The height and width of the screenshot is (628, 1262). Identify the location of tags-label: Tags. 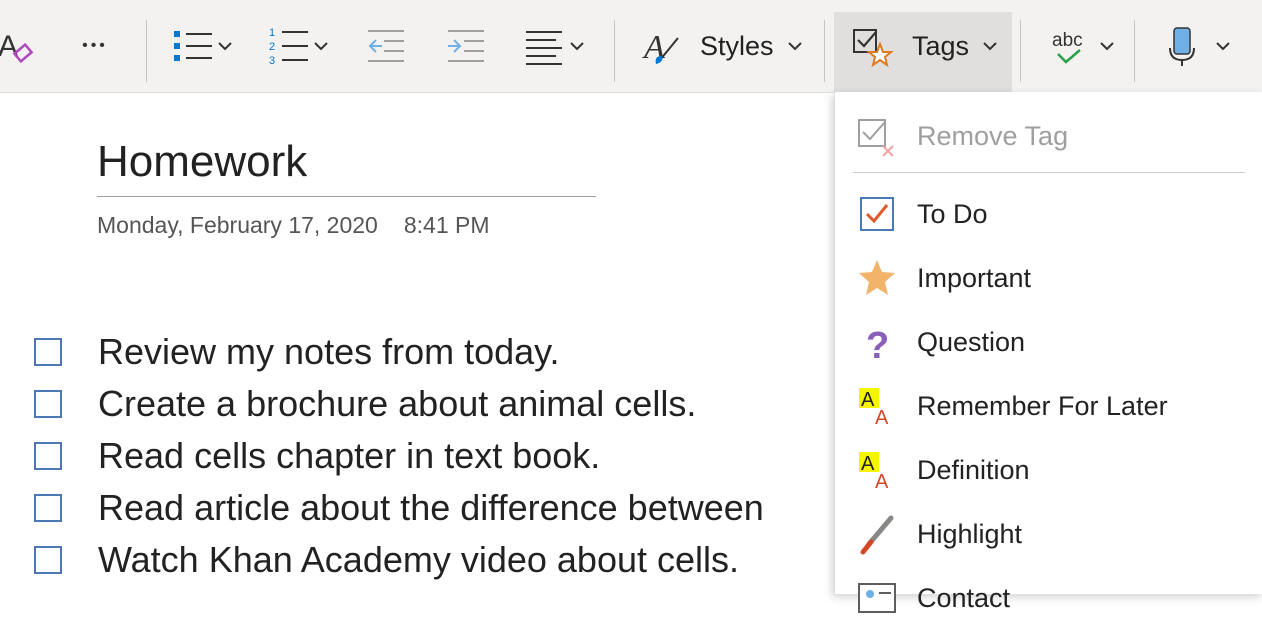
(941, 45).